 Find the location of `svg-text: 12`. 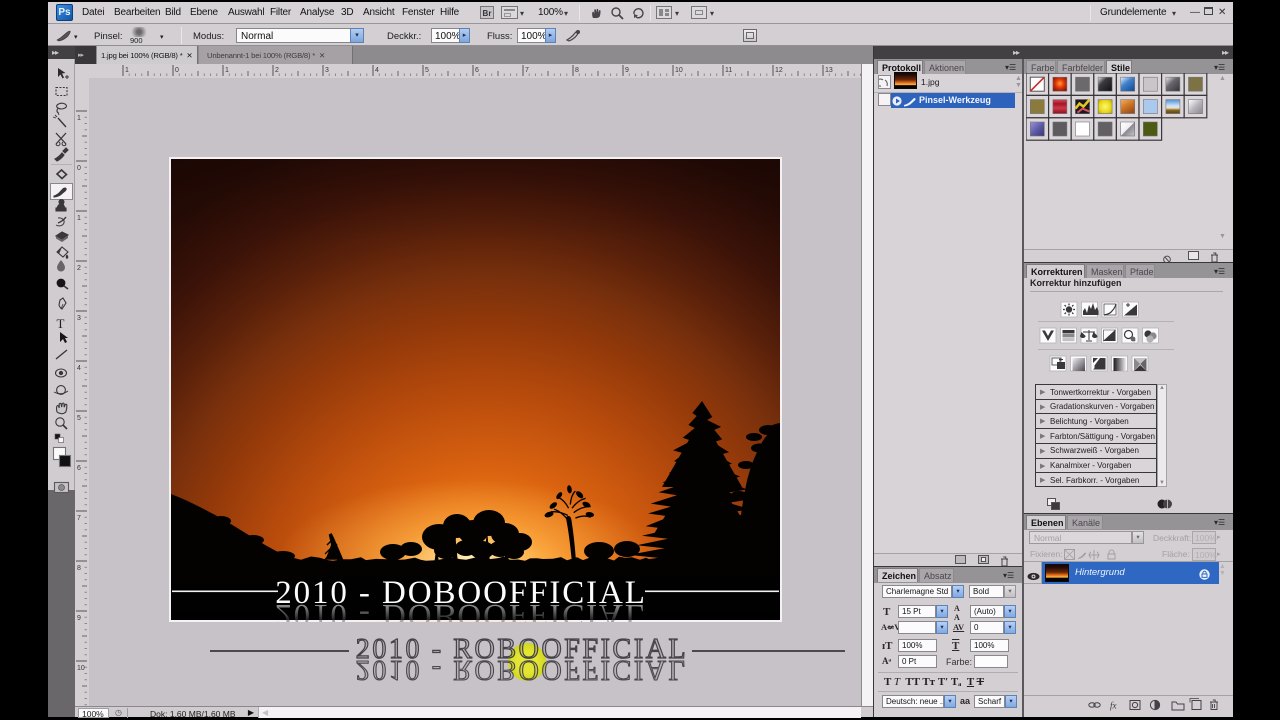

svg-text: 12 is located at coordinates (779, 70).